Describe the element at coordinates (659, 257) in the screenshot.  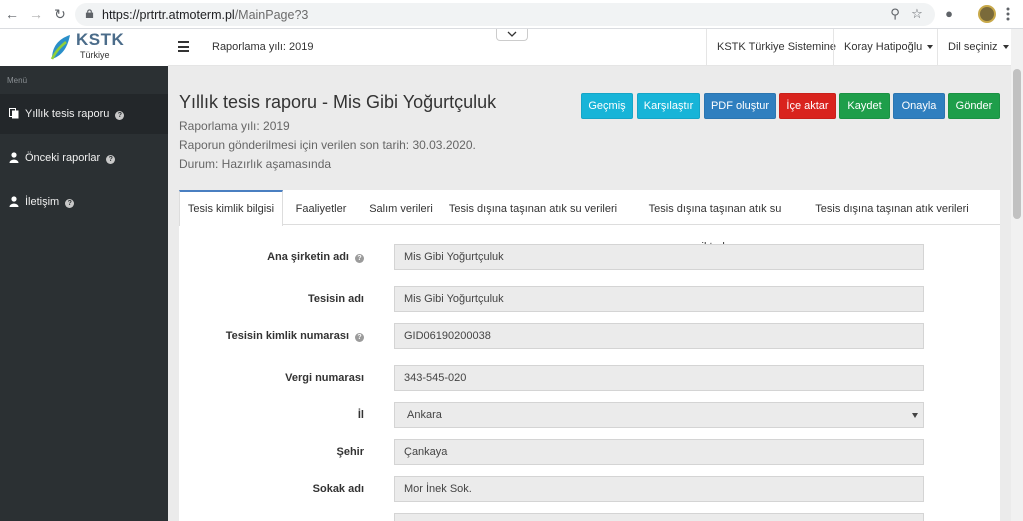
I see `parent-company-field: Mis Gibi Yoğurtçuluk` at that location.